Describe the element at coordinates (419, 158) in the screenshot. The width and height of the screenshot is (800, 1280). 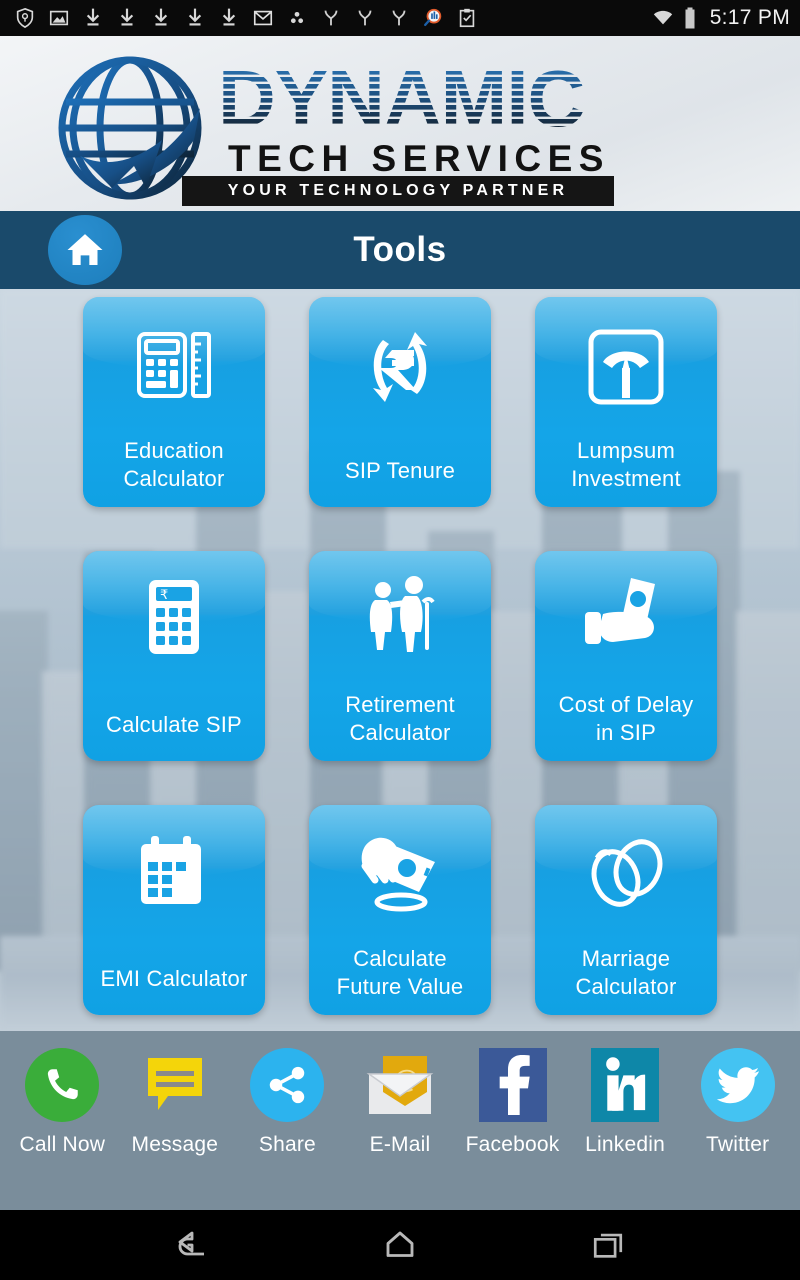
I see `brand-subtitle: TECH SERVICES` at that location.